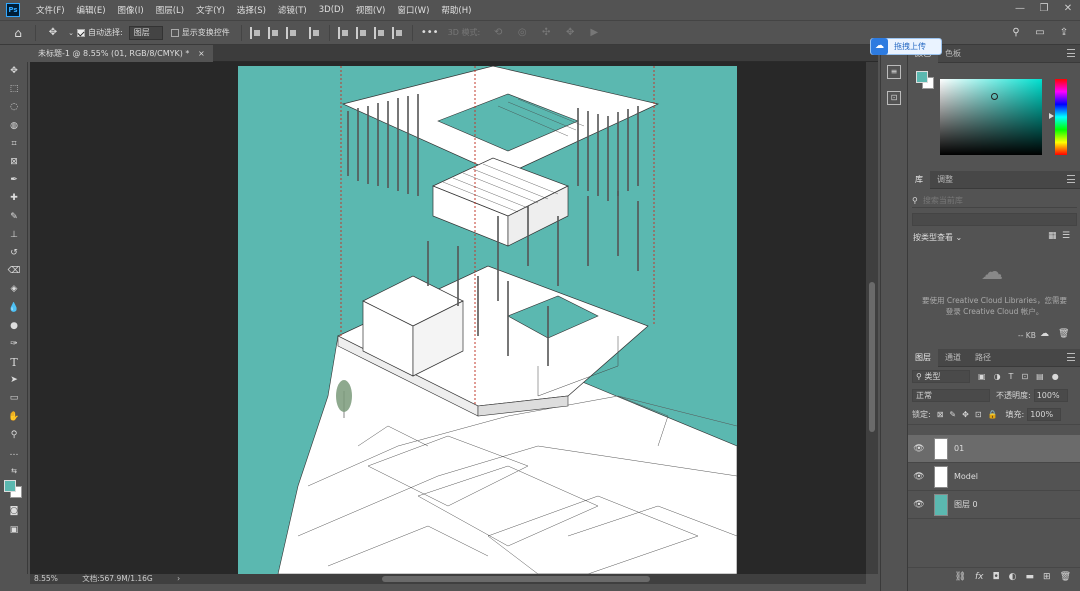 This screenshot has height=591, width=1080. I want to click on workspace-icon: ▭, so click(1040, 33).